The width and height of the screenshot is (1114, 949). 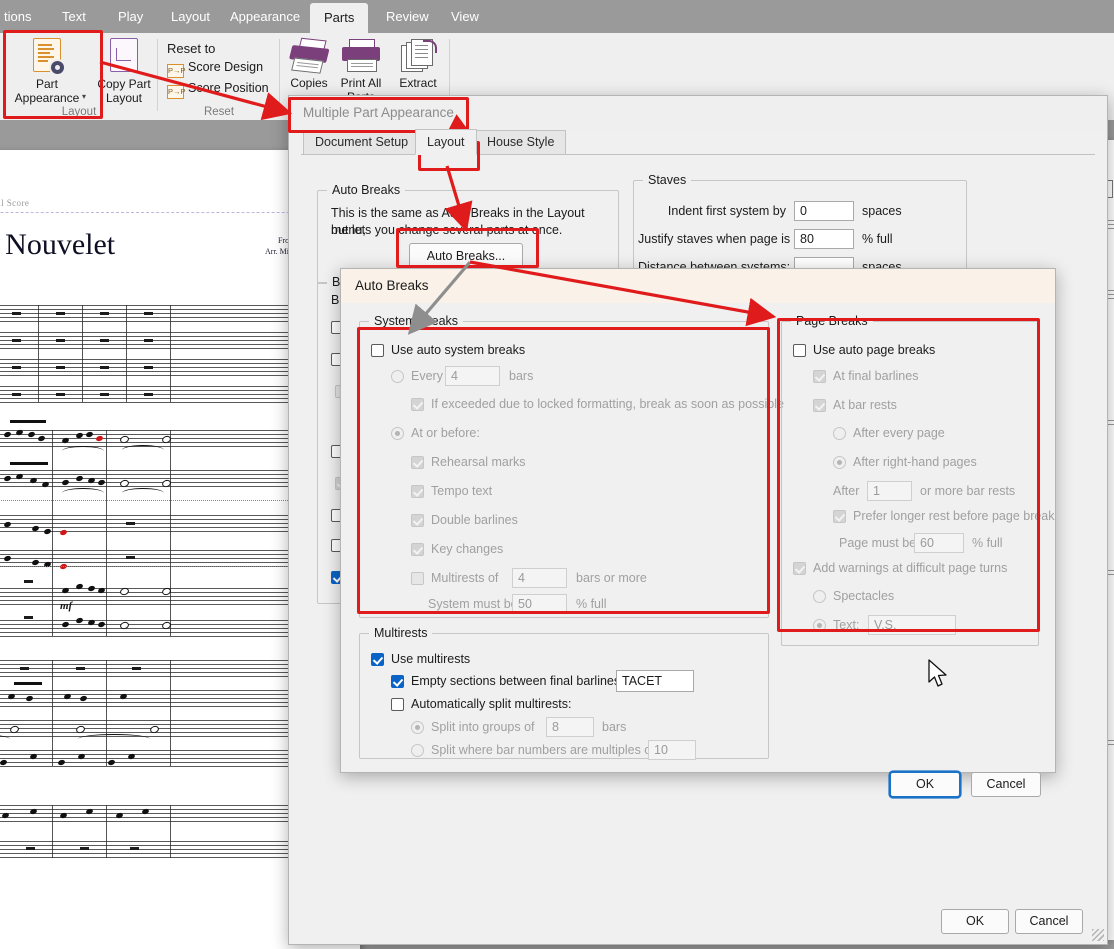 I want to click on justify-staves-suffix: % full, so click(x=877, y=239).